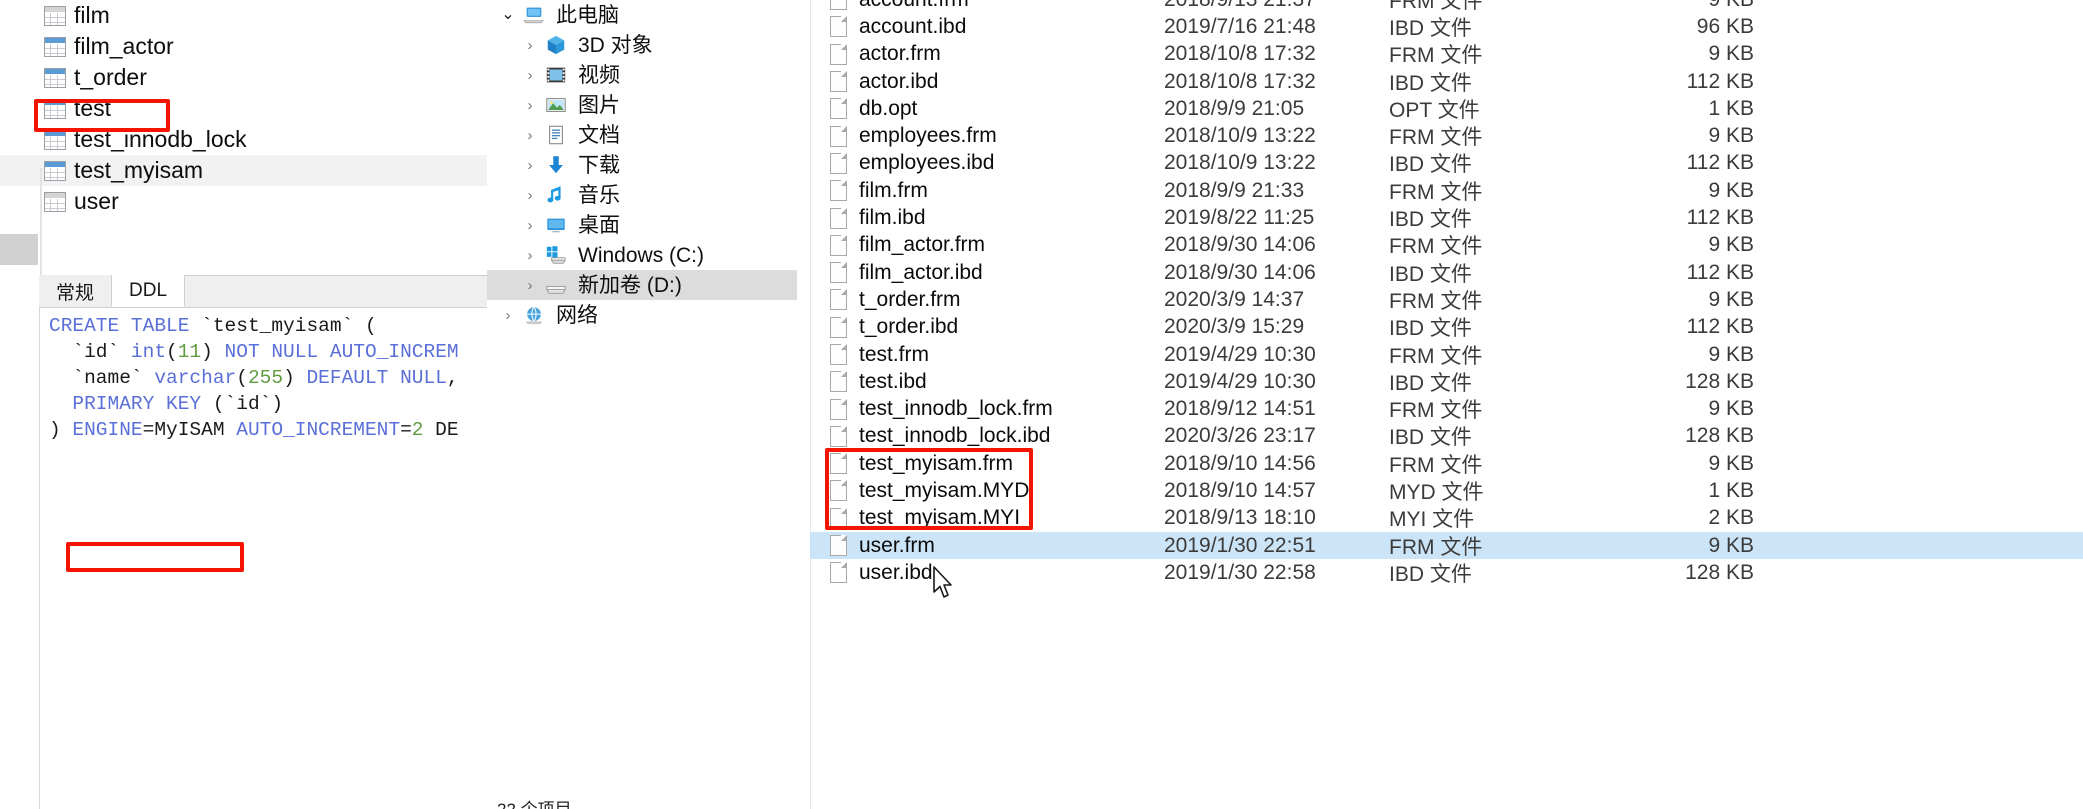  What do you see at coordinates (1234, 190) in the screenshot?
I see `file-modified-date: 2018/9/9 21:33` at bounding box center [1234, 190].